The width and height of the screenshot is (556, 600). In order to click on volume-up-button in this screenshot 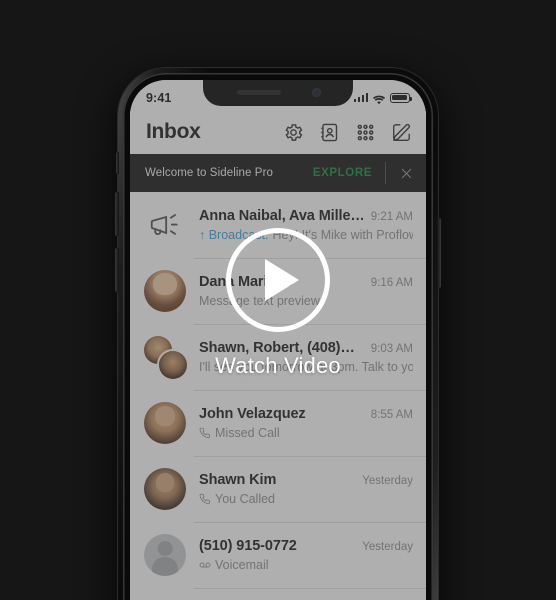, I will do `click(117, 214)`.